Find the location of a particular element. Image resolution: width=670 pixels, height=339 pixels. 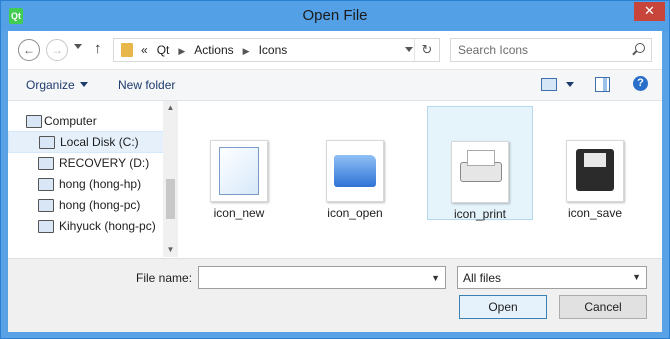

sidebar-item-hong-hong-pc: hong (hong-pc) is located at coordinates (85, 205).